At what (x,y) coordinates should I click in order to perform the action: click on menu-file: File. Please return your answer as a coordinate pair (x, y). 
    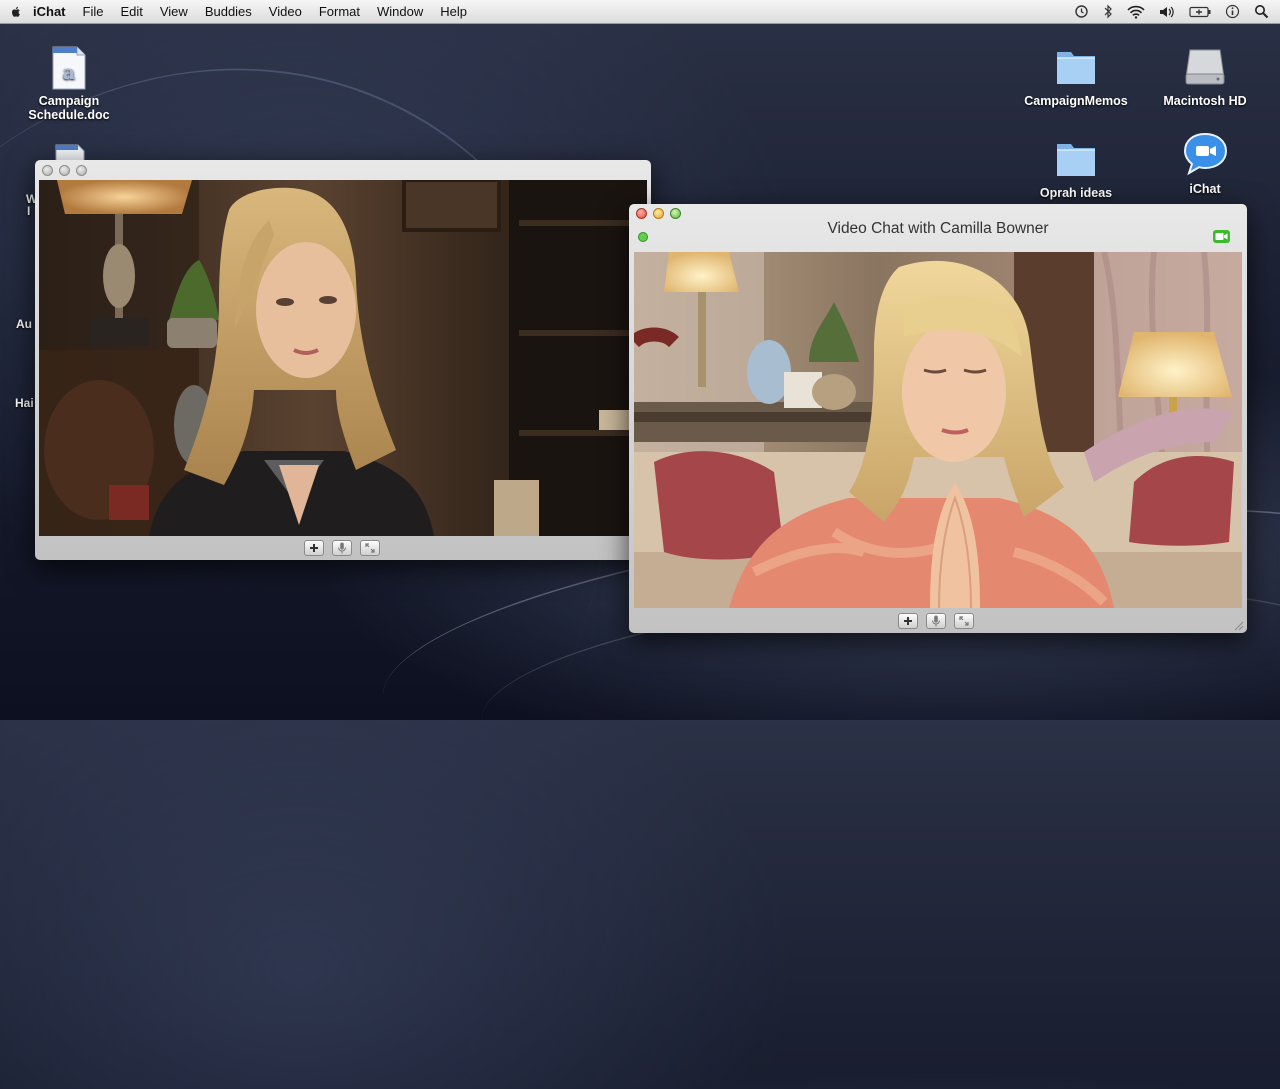
    Looking at the image, I should click on (93, 11).